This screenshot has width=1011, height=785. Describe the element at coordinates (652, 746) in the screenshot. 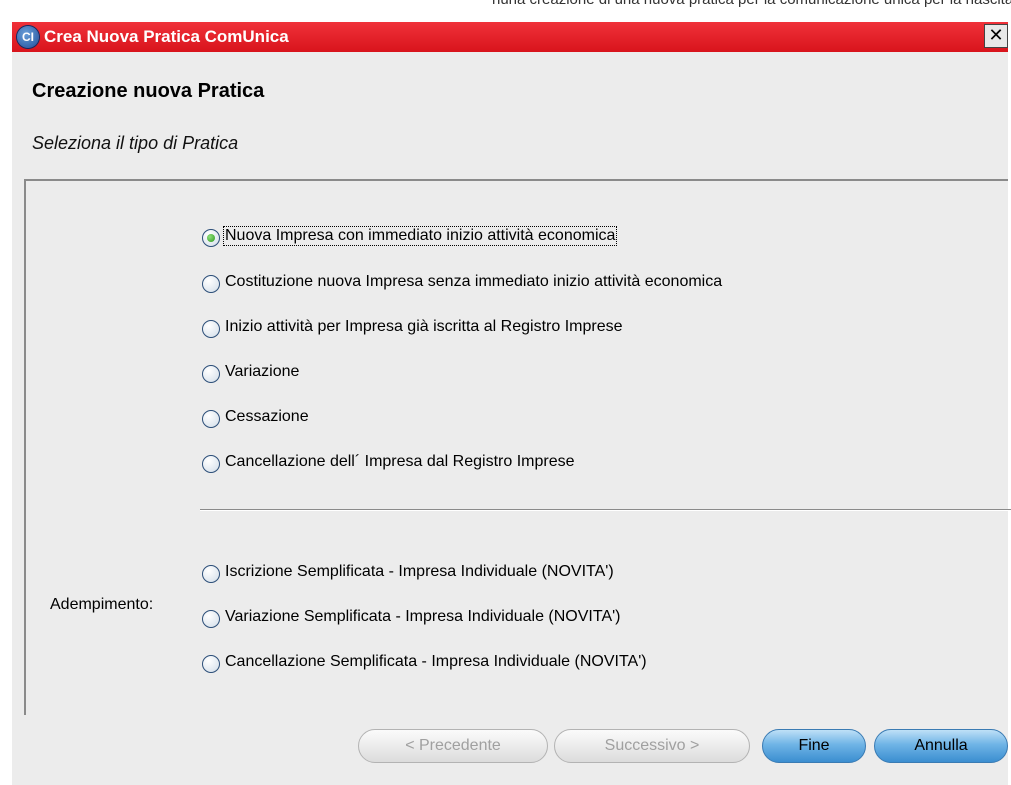

I see `next-button: Successivo >` at that location.